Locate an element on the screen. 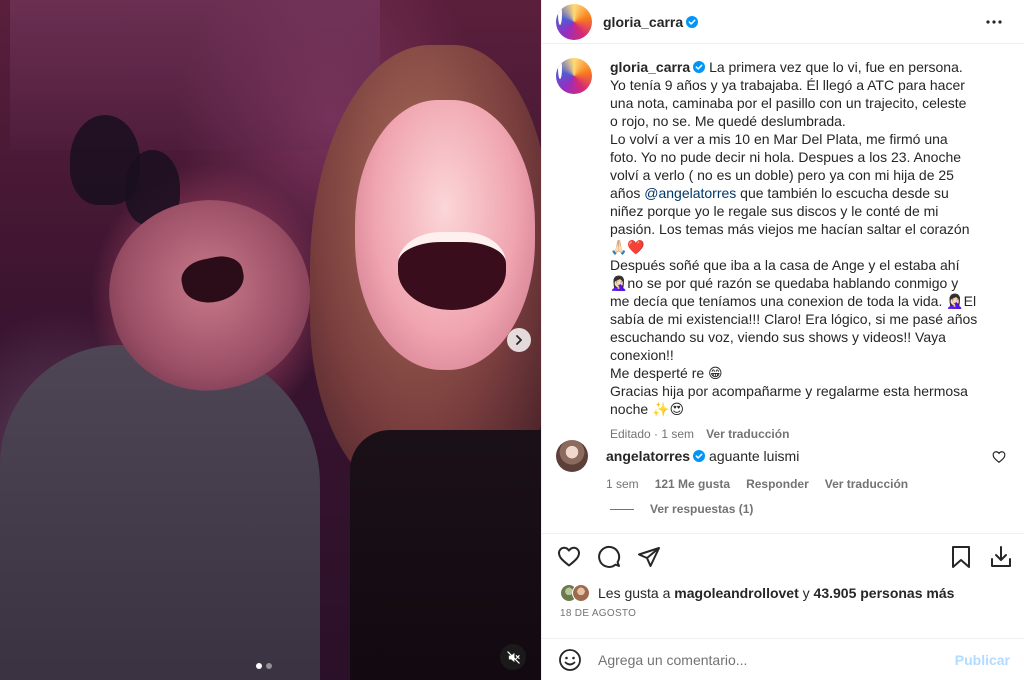 Image resolution: width=1024 pixels, height=680 pixels. author-username: gloria_carra is located at coordinates (643, 22).